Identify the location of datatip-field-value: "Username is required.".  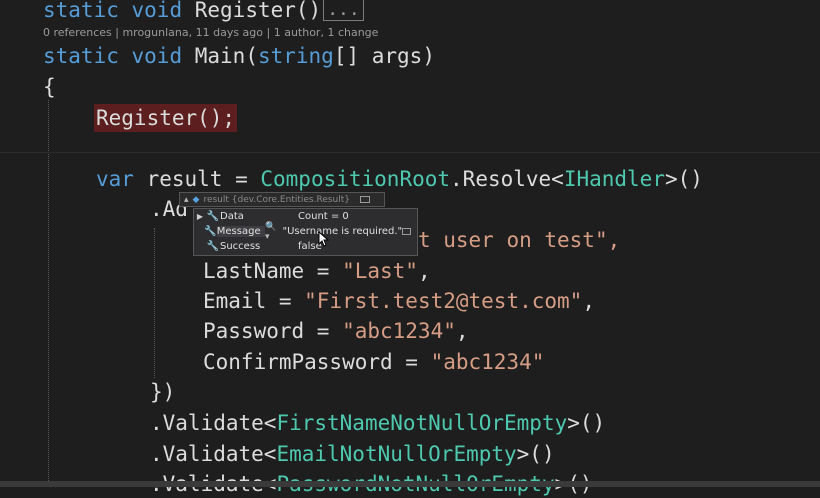
(343, 231).